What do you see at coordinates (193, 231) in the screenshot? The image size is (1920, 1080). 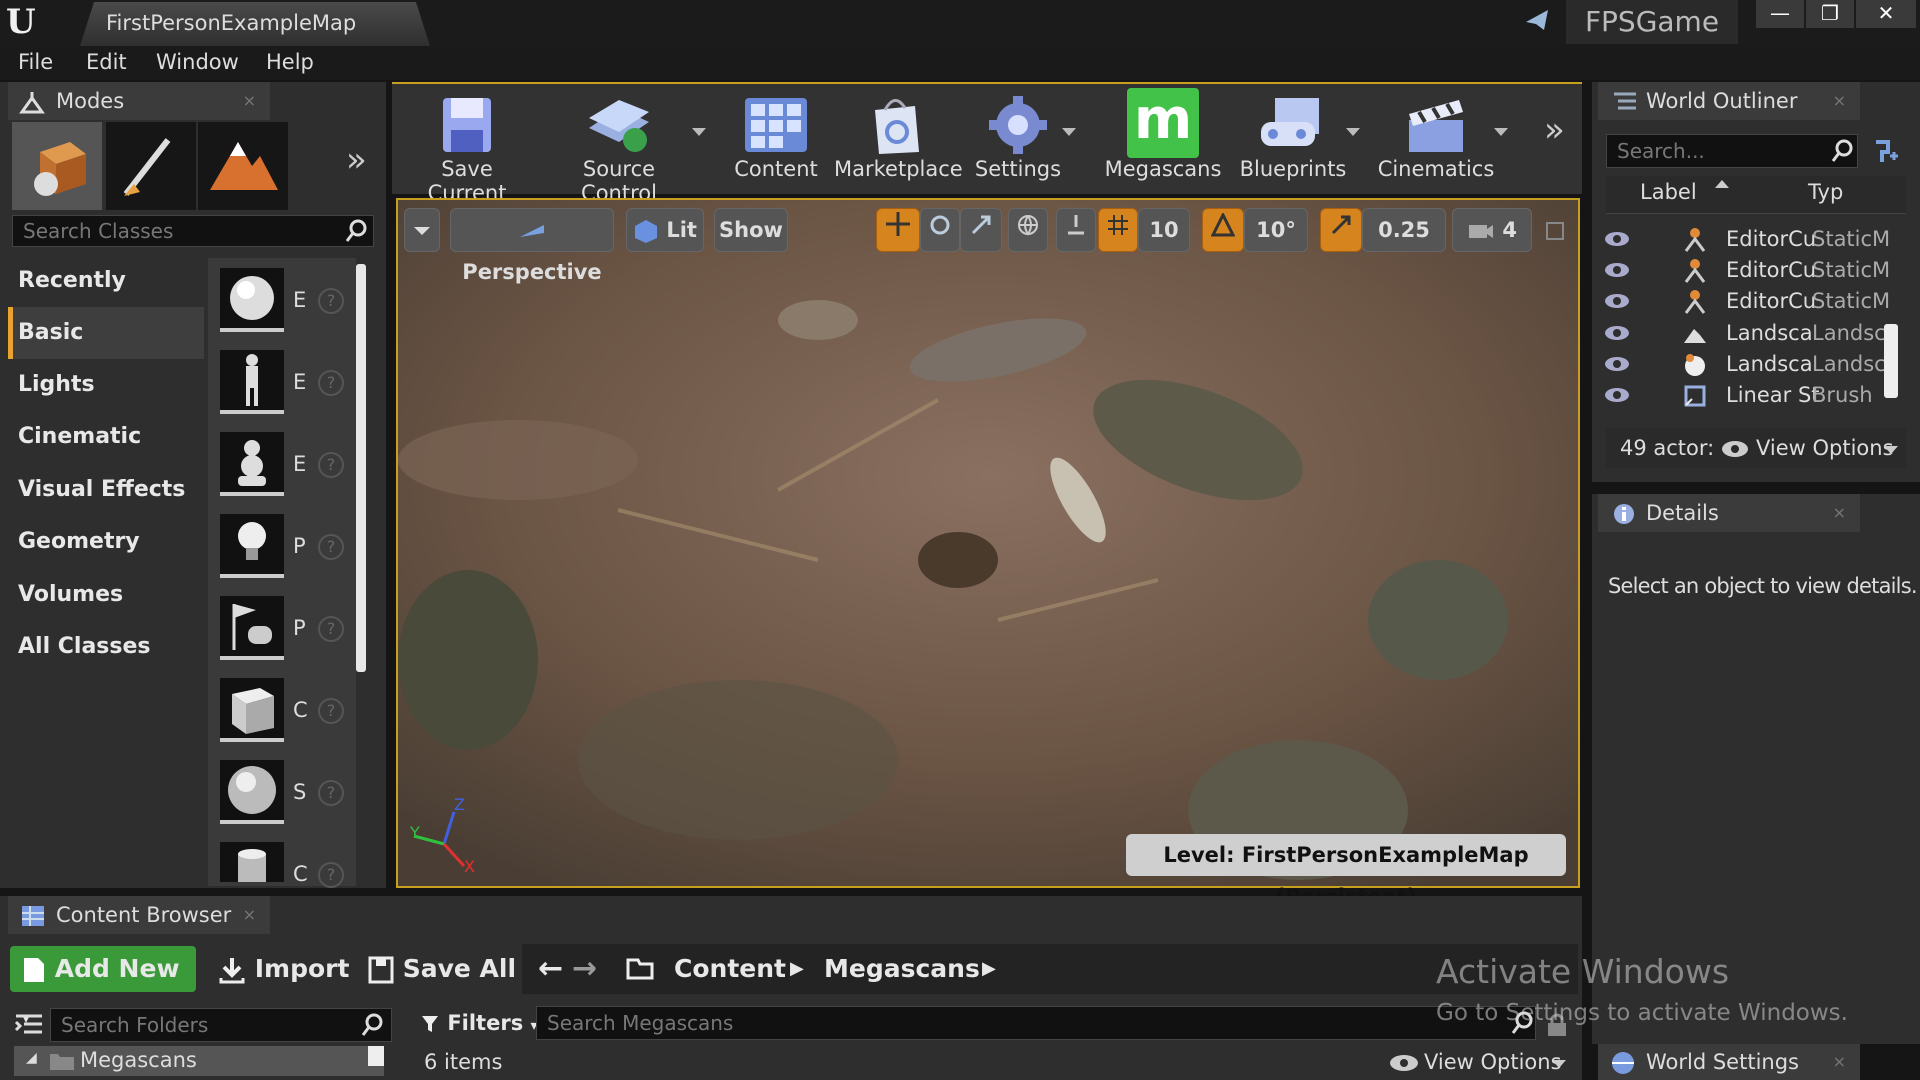 I see `search-classes-input: Search Classes` at bounding box center [193, 231].